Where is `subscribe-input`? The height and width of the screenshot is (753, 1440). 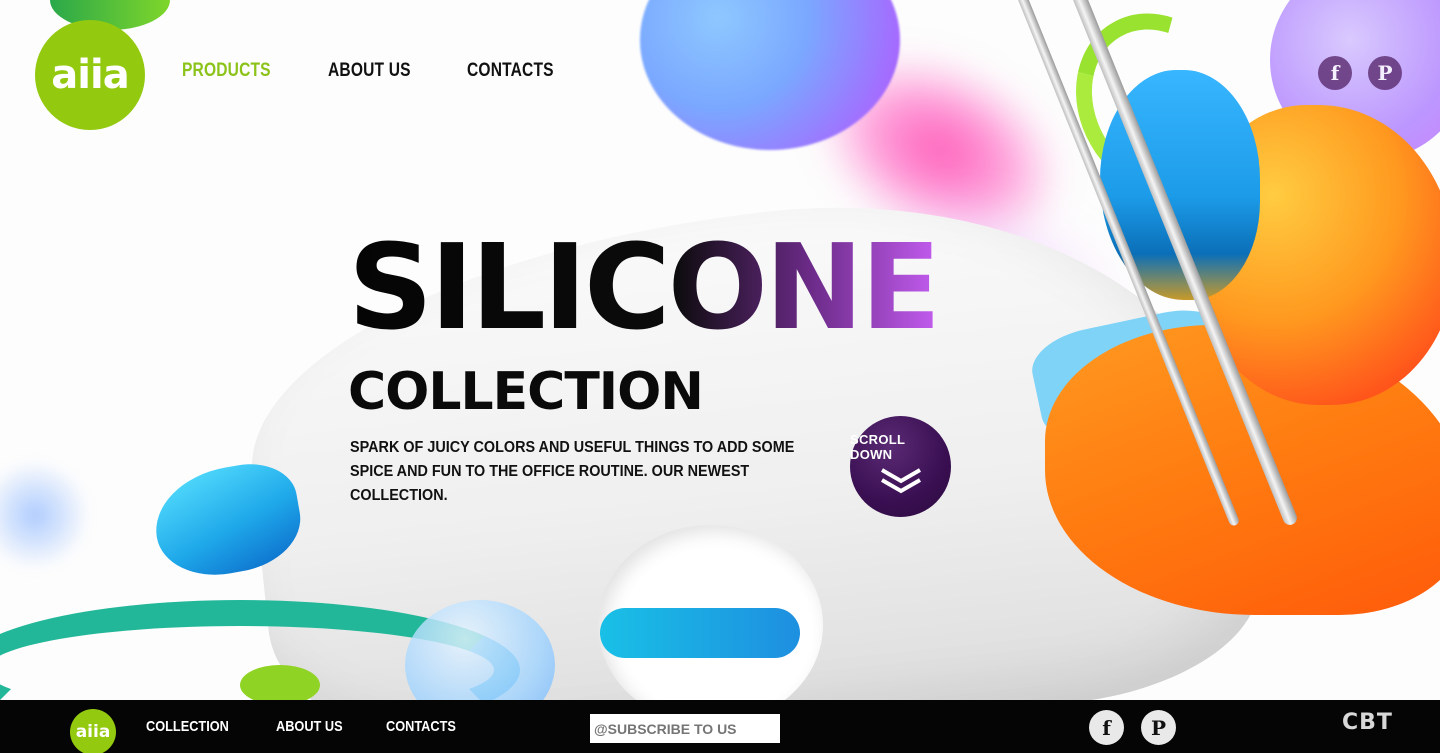
subscribe-input is located at coordinates (685, 728).